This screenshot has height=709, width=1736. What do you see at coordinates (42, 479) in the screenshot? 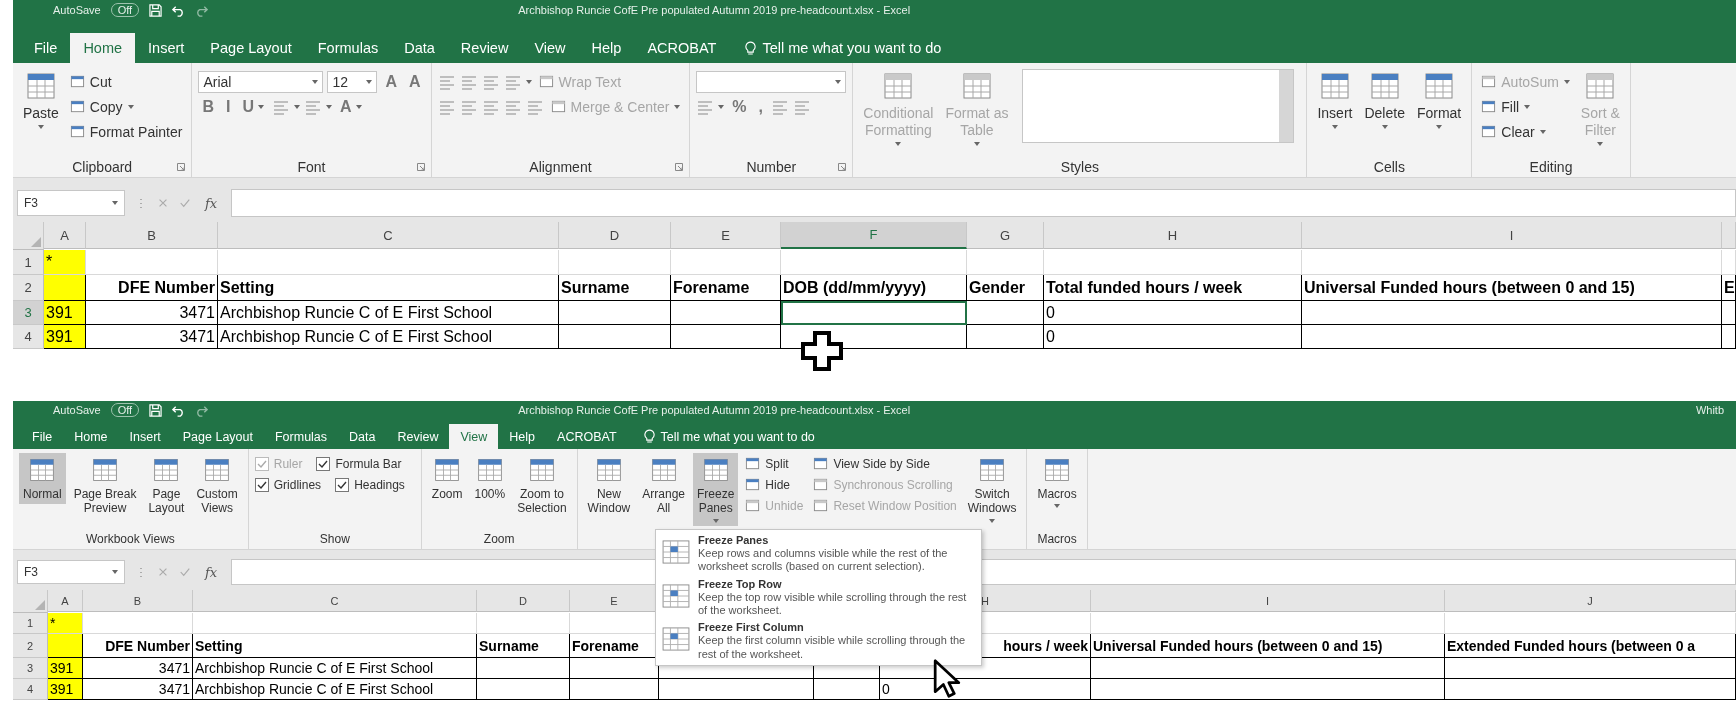
I see `ribbon-button: Normal` at bounding box center [42, 479].